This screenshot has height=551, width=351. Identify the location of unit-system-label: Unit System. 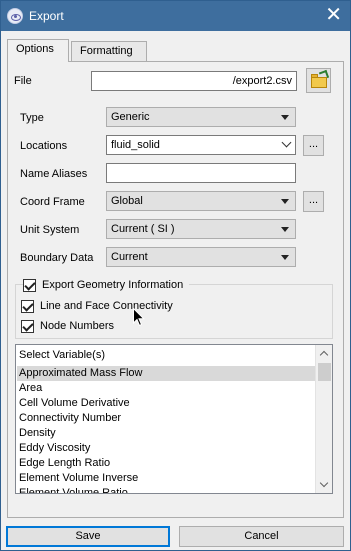
(50, 230).